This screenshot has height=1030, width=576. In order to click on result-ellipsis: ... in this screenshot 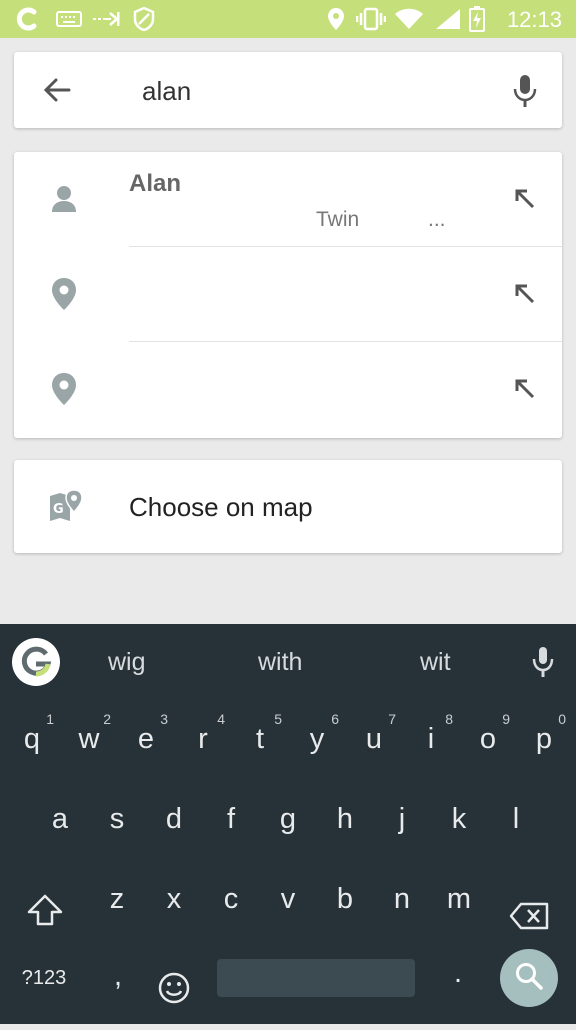, I will do `click(437, 219)`.